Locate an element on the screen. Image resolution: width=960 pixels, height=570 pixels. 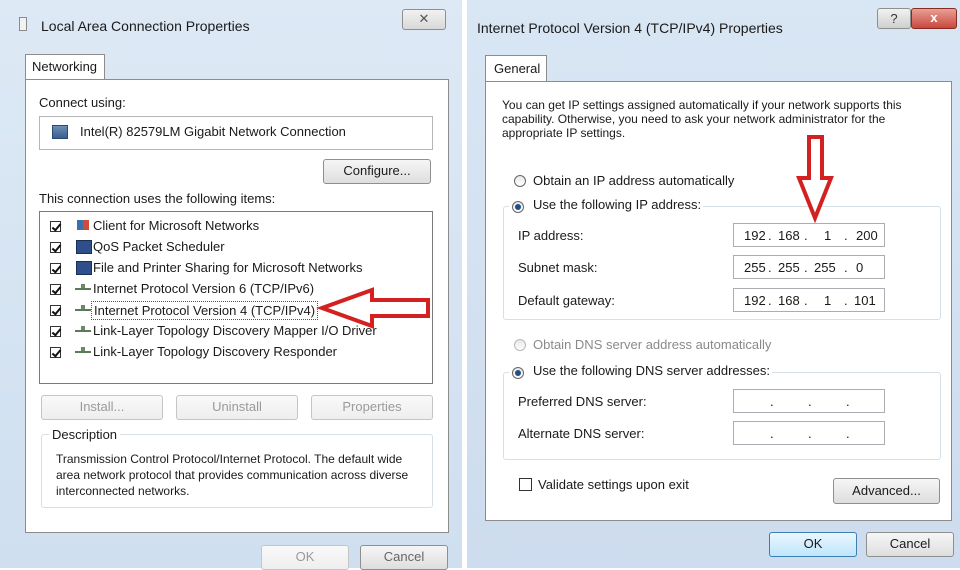
annotation-arrow-left-icon is located at coordinates (373, 308).